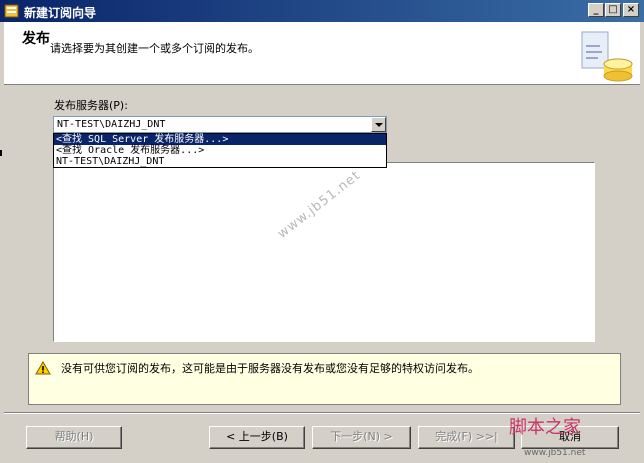 Image resolution: width=644 pixels, height=463 pixels. Describe the element at coordinates (555, 453) in the screenshot. I see `brand-url: www.jb51.net` at that location.